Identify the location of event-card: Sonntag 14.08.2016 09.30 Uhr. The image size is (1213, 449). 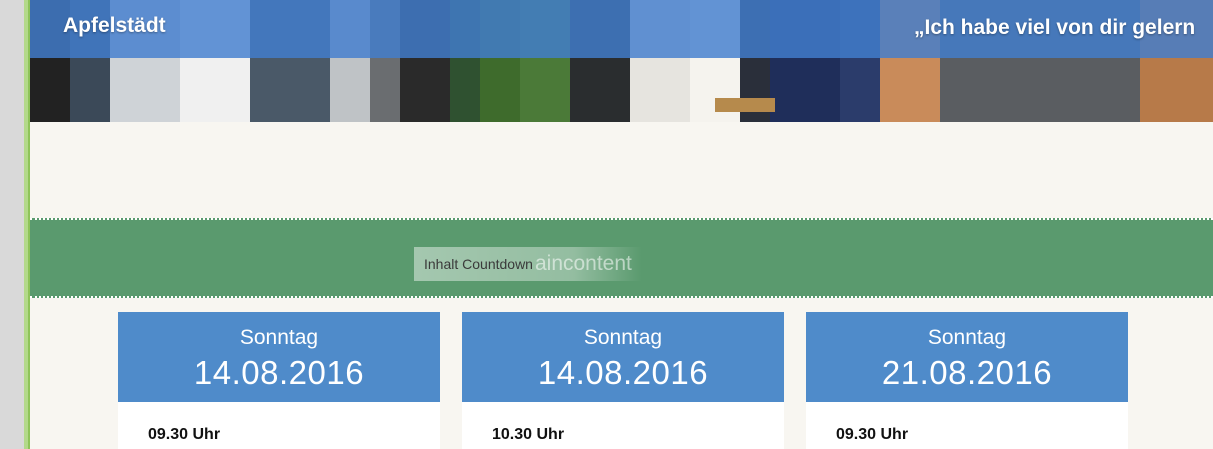
(279, 380).